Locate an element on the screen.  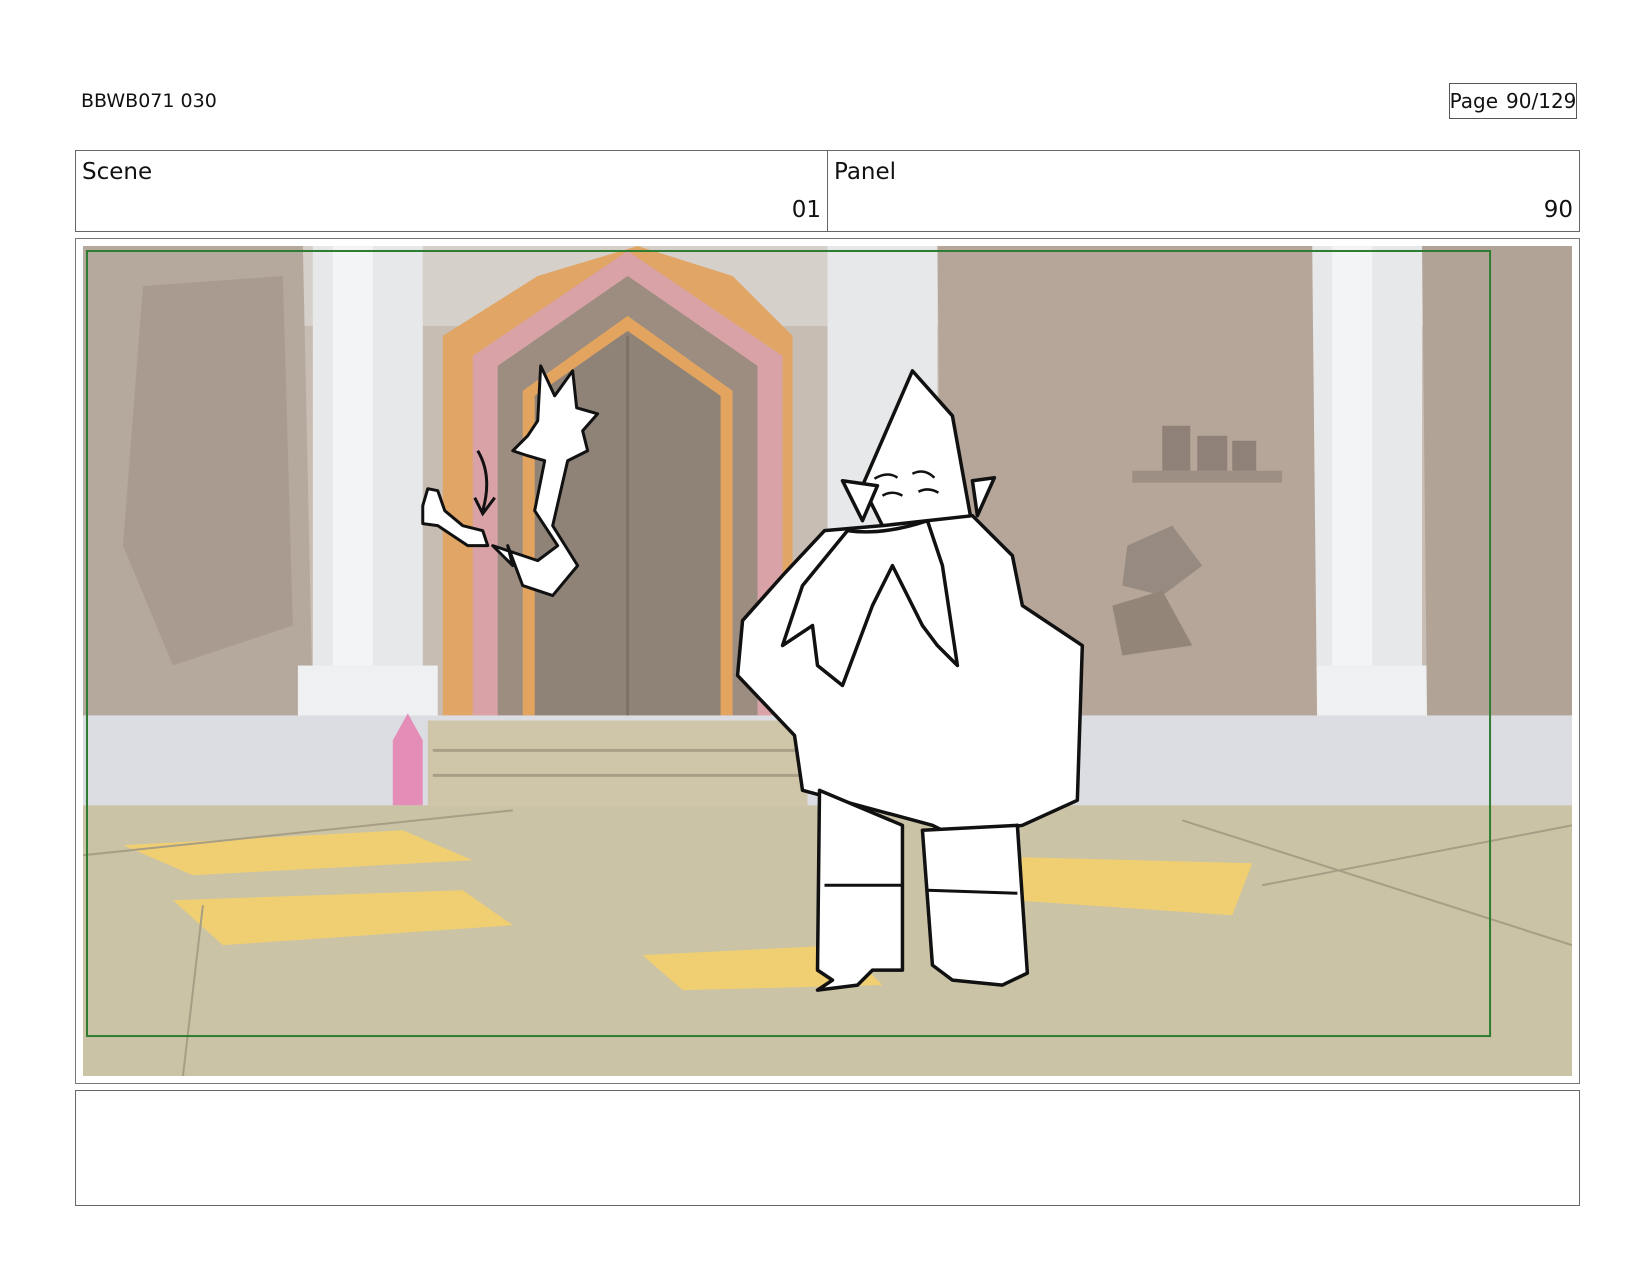
panel-number: 90 is located at coordinates (1558, 210).